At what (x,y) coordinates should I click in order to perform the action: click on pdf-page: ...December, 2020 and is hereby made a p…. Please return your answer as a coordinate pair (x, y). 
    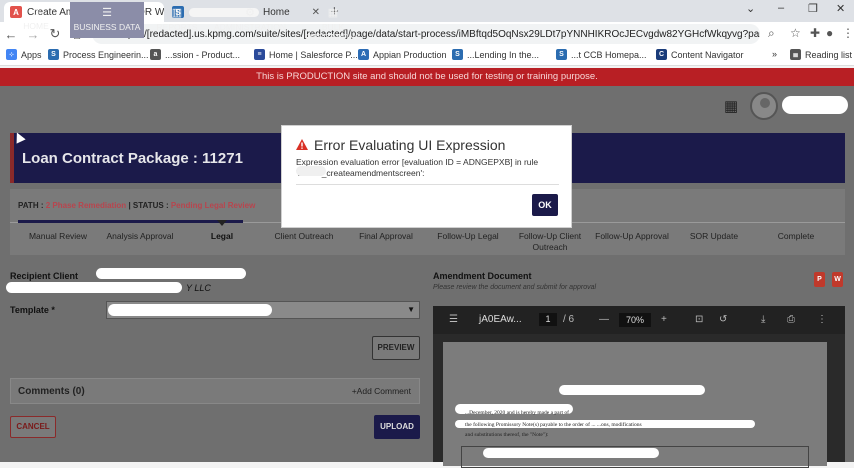
    Looking at the image, I should click on (635, 405).